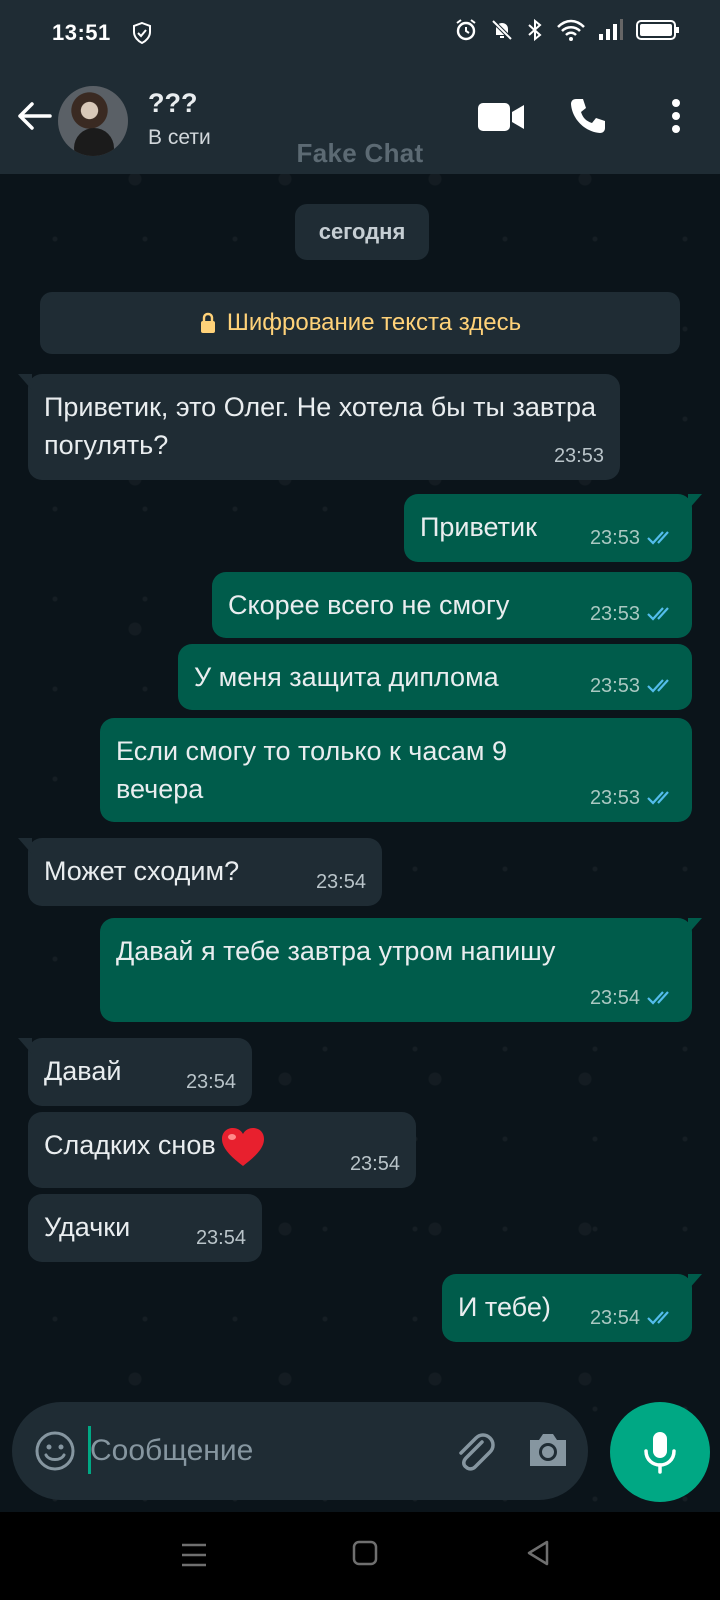  What do you see at coordinates (362, 232) in the screenshot?
I see `date-divider: сегодня` at bounding box center [362, 232].